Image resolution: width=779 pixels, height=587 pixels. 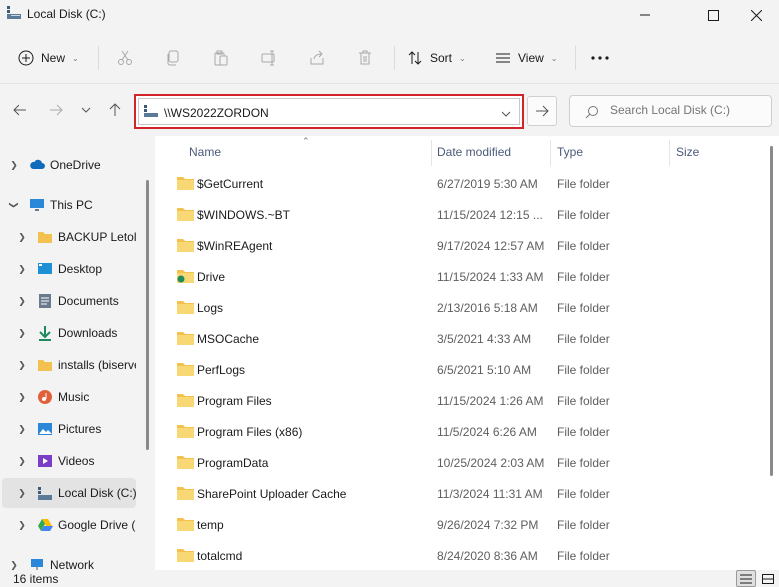 I want to click on drive-icon, so click(x=14, y=12).